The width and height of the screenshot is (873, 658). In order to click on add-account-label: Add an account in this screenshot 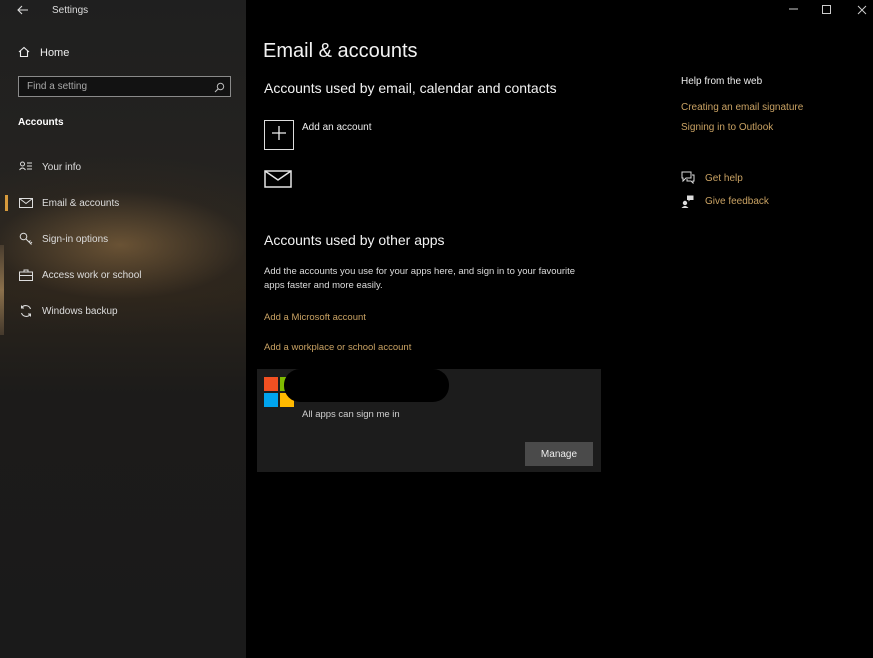, I will do `click(337, 127)`.